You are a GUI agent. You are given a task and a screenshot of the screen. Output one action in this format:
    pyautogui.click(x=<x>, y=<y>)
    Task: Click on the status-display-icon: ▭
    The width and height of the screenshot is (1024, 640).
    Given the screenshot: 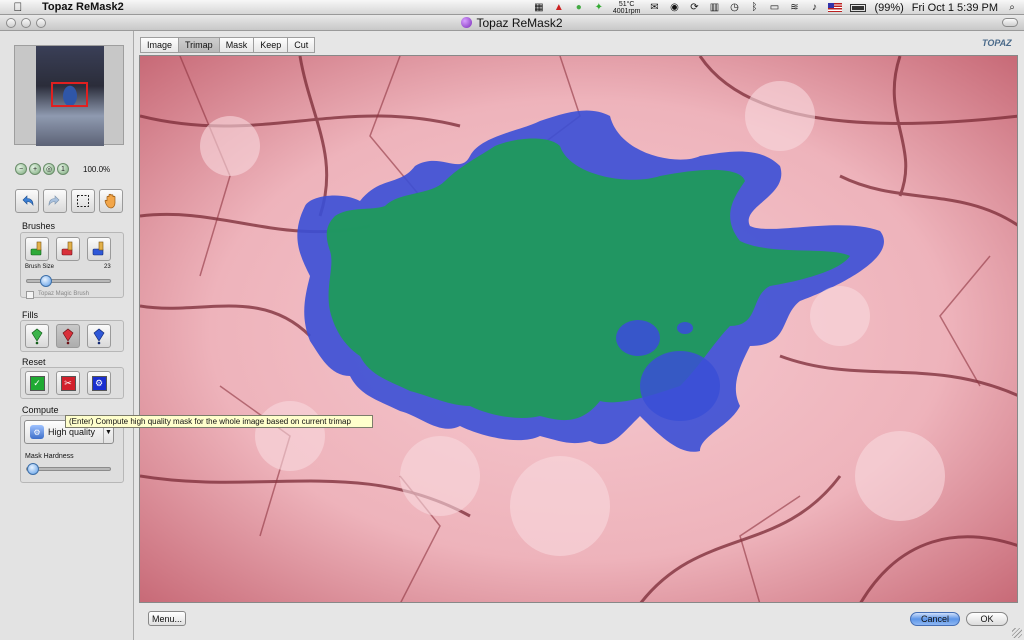 What is the action you would take?
    pyautogui.click(x=774, y=7)
    